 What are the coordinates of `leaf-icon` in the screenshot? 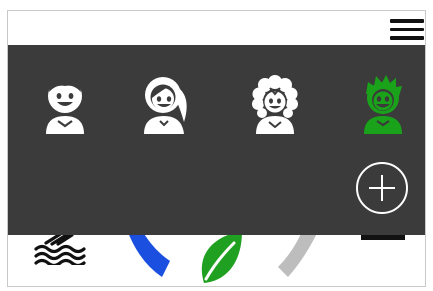 It's located at (220, 257).